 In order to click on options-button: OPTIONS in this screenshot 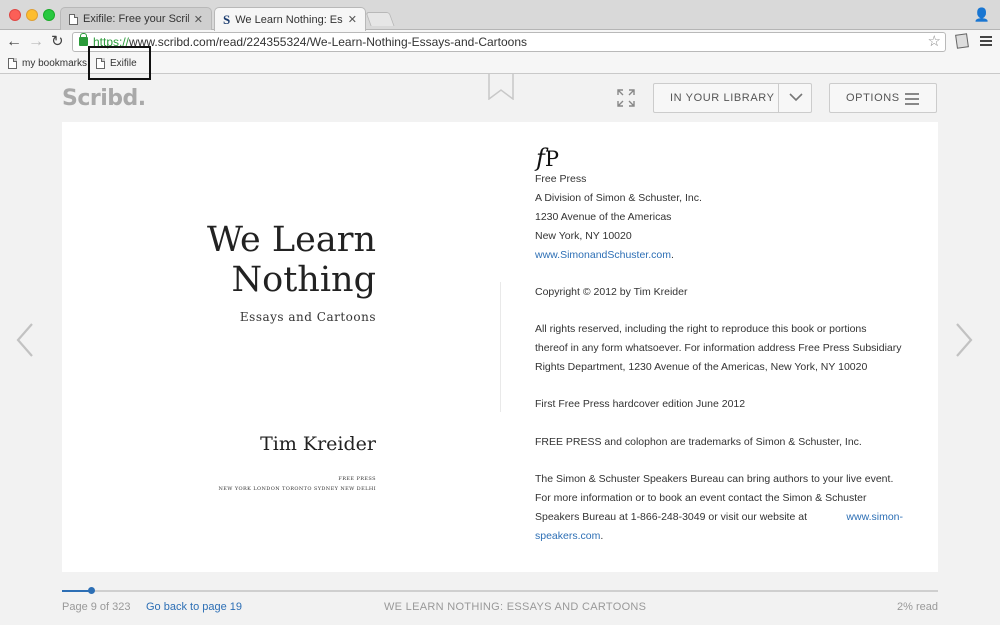, I will do `click(883, 98)`.